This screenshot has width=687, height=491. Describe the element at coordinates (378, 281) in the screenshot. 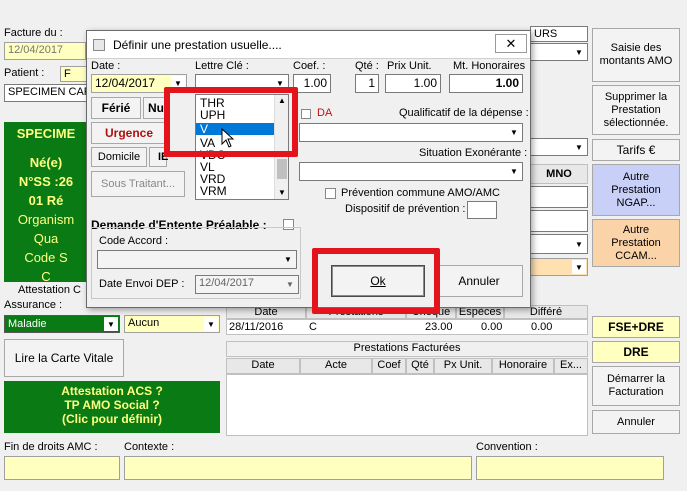

I see `ok-button: Ok` at that location.